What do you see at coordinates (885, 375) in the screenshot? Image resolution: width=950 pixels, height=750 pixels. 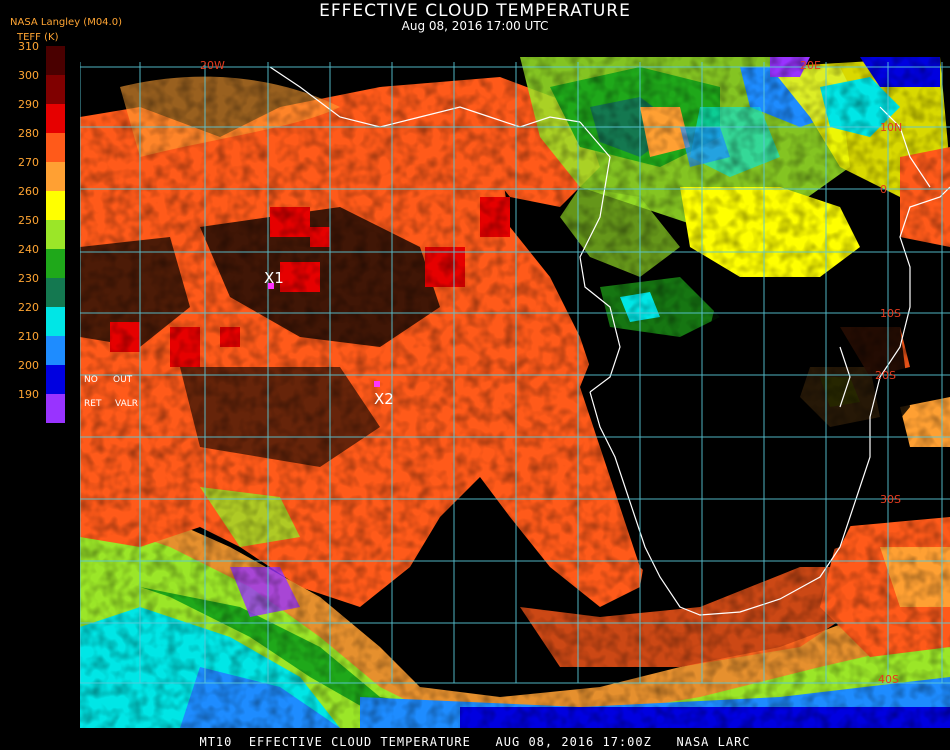 I see `grid-label-20s: 20S` at bounding box center [885, 375].